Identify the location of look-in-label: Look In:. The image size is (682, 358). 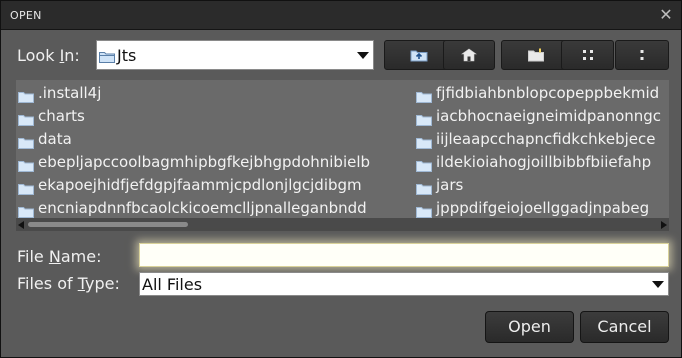
(48, 55).